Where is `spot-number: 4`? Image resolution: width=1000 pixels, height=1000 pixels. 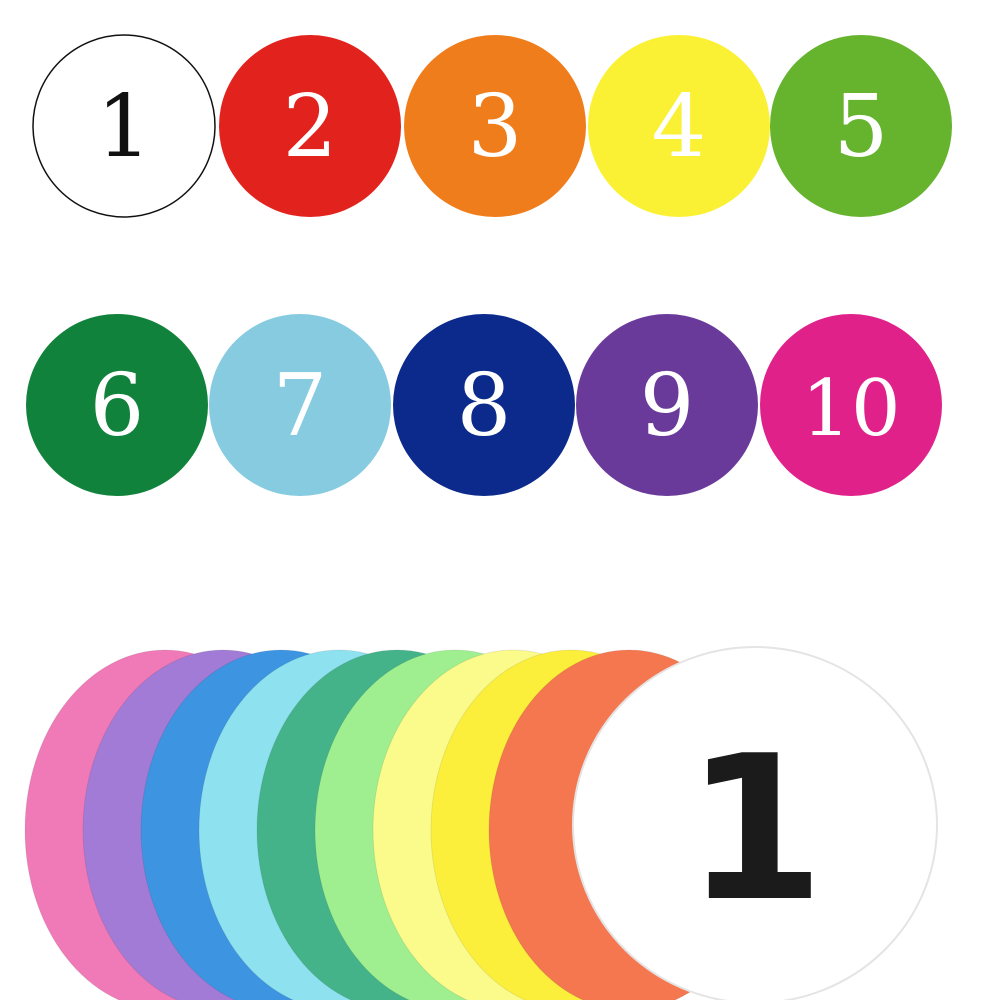 spot-number: 4 is located at coordinates (679, 127).